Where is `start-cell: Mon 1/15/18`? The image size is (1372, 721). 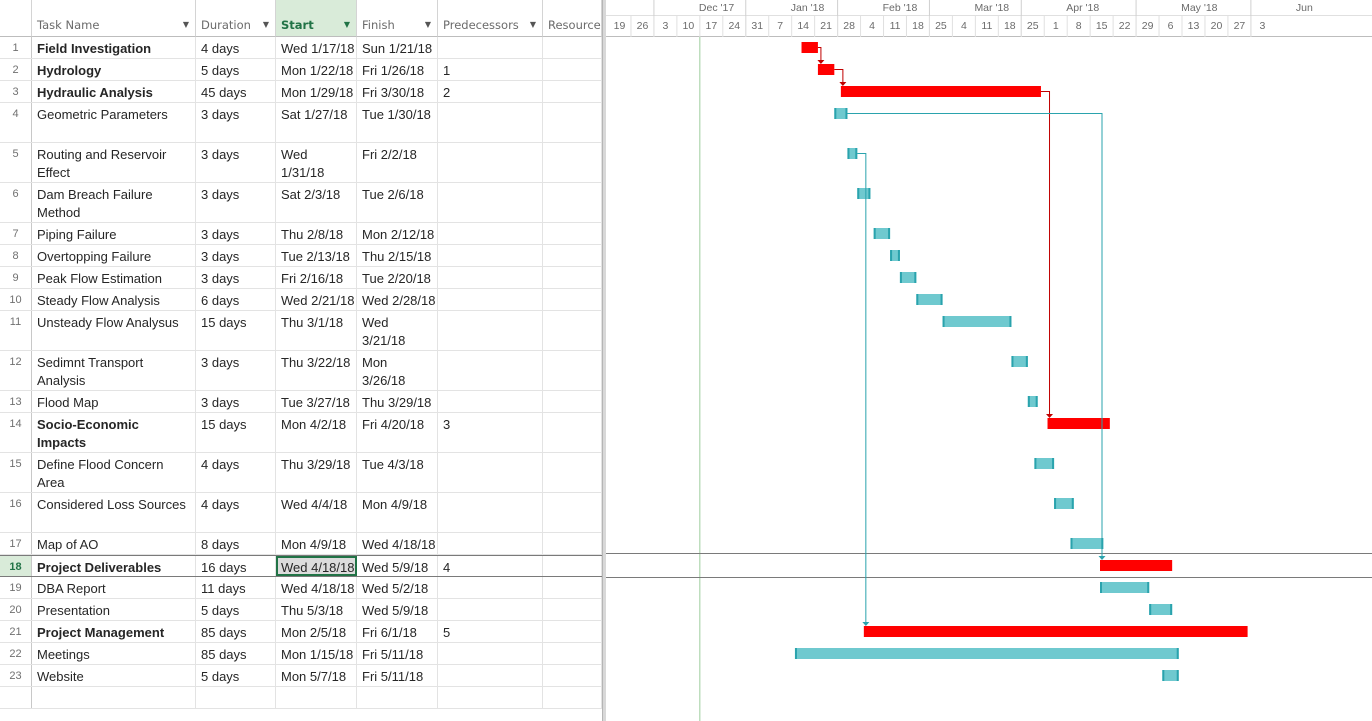
start-cell: Mon 1/15/18 is located at coordinates (316, 653).